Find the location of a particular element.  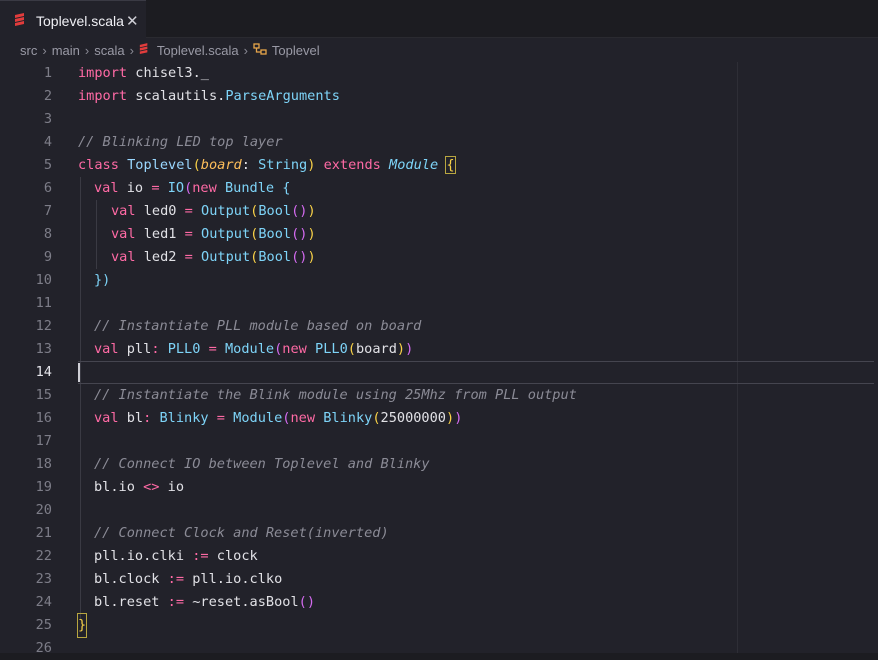

breadcrumb-class: Toplevel is located at coordinates (296, 50).